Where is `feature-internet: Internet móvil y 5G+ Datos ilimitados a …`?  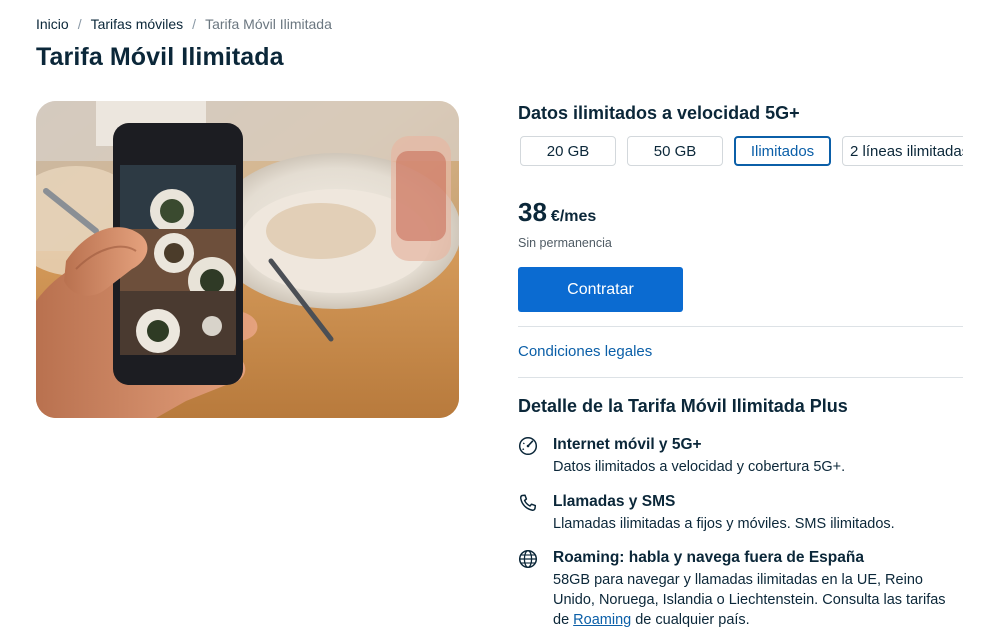 feature-internet: Internet móvil y 5G+ Datos ilimitados a … is located at coordinates (740, 456).